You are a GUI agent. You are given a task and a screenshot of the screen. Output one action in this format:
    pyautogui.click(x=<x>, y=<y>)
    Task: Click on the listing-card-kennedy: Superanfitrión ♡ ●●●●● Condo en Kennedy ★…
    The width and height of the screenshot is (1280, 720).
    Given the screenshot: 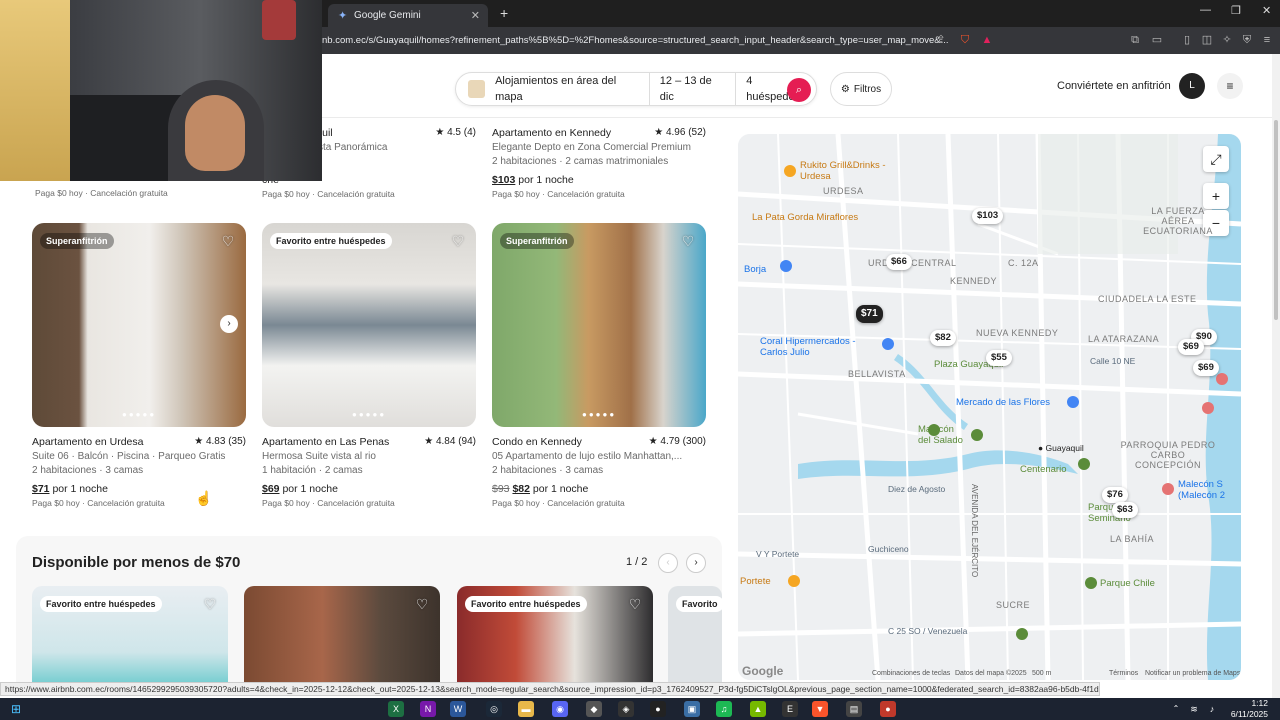 What is the action you would take?
    pyautogui.click(x=599, y=365)
    